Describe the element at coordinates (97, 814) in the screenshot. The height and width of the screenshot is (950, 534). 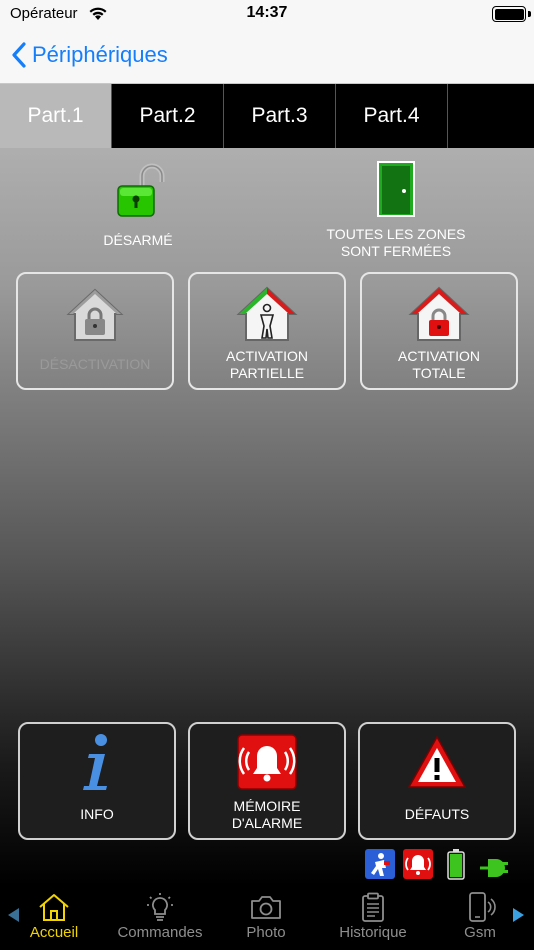
I see `info-label: INFO` at that location.